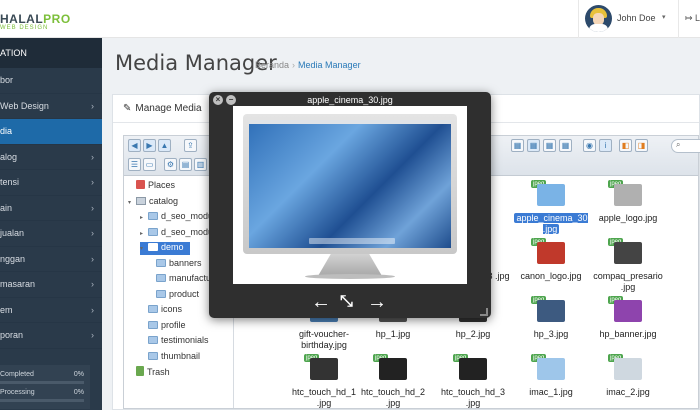  I want to click on file-item: jpeg imac_1.jpg, so click(551, 376).